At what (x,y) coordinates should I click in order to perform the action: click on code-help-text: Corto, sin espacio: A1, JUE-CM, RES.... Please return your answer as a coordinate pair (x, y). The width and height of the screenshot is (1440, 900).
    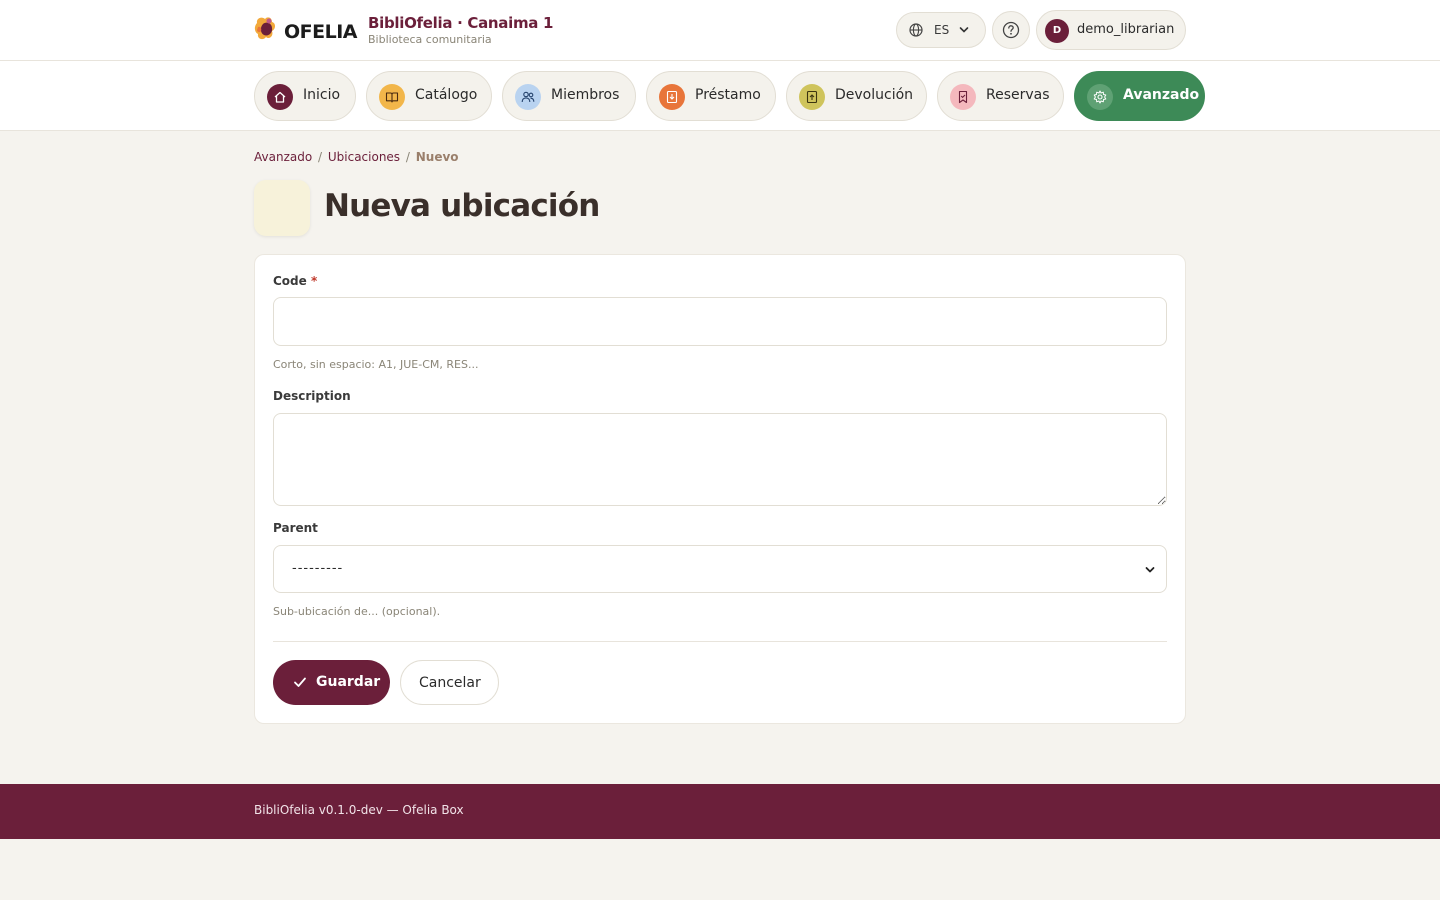
    Looking at the image, I should click on (376, 364).